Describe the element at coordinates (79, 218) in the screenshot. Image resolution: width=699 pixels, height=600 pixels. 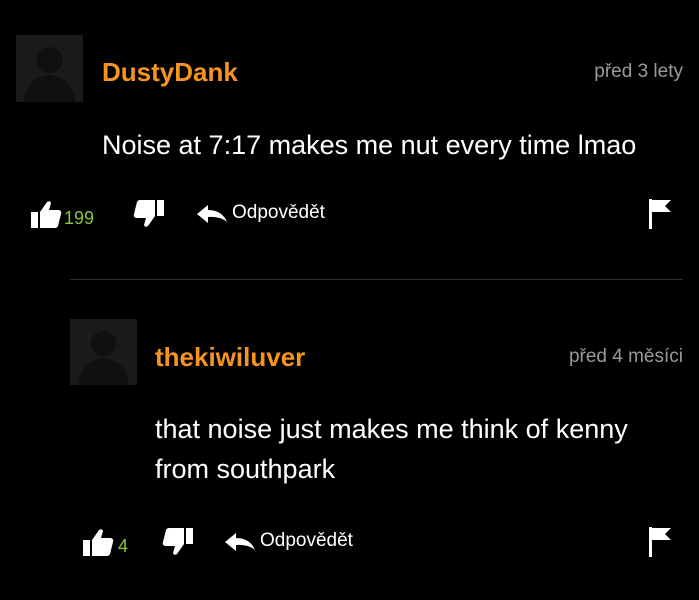
I see `like-count: 199` at that location.